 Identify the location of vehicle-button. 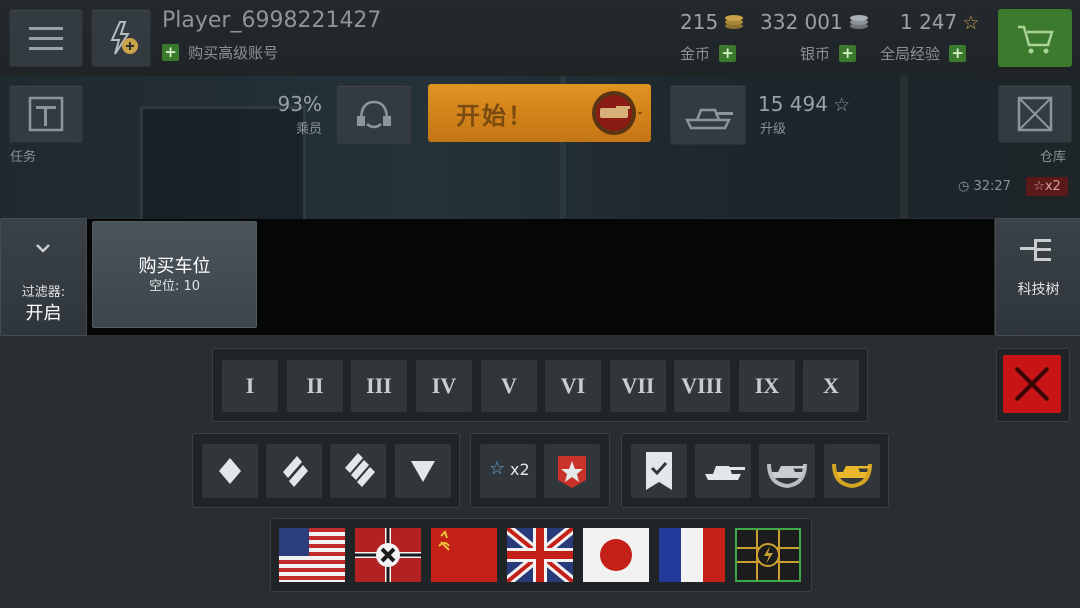
(708, 115).